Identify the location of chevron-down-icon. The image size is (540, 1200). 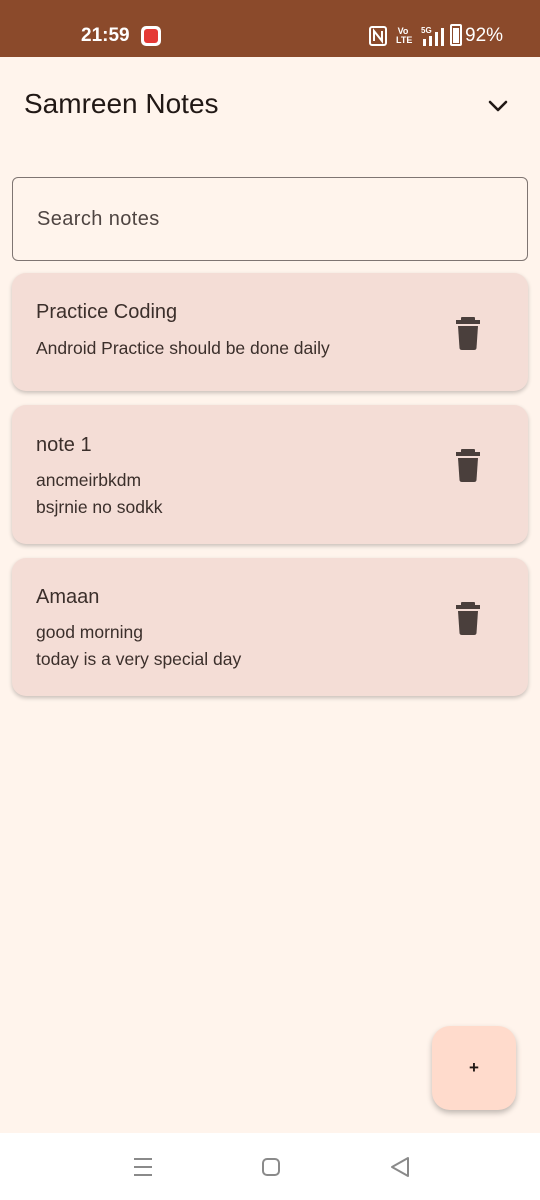
(498, 106).